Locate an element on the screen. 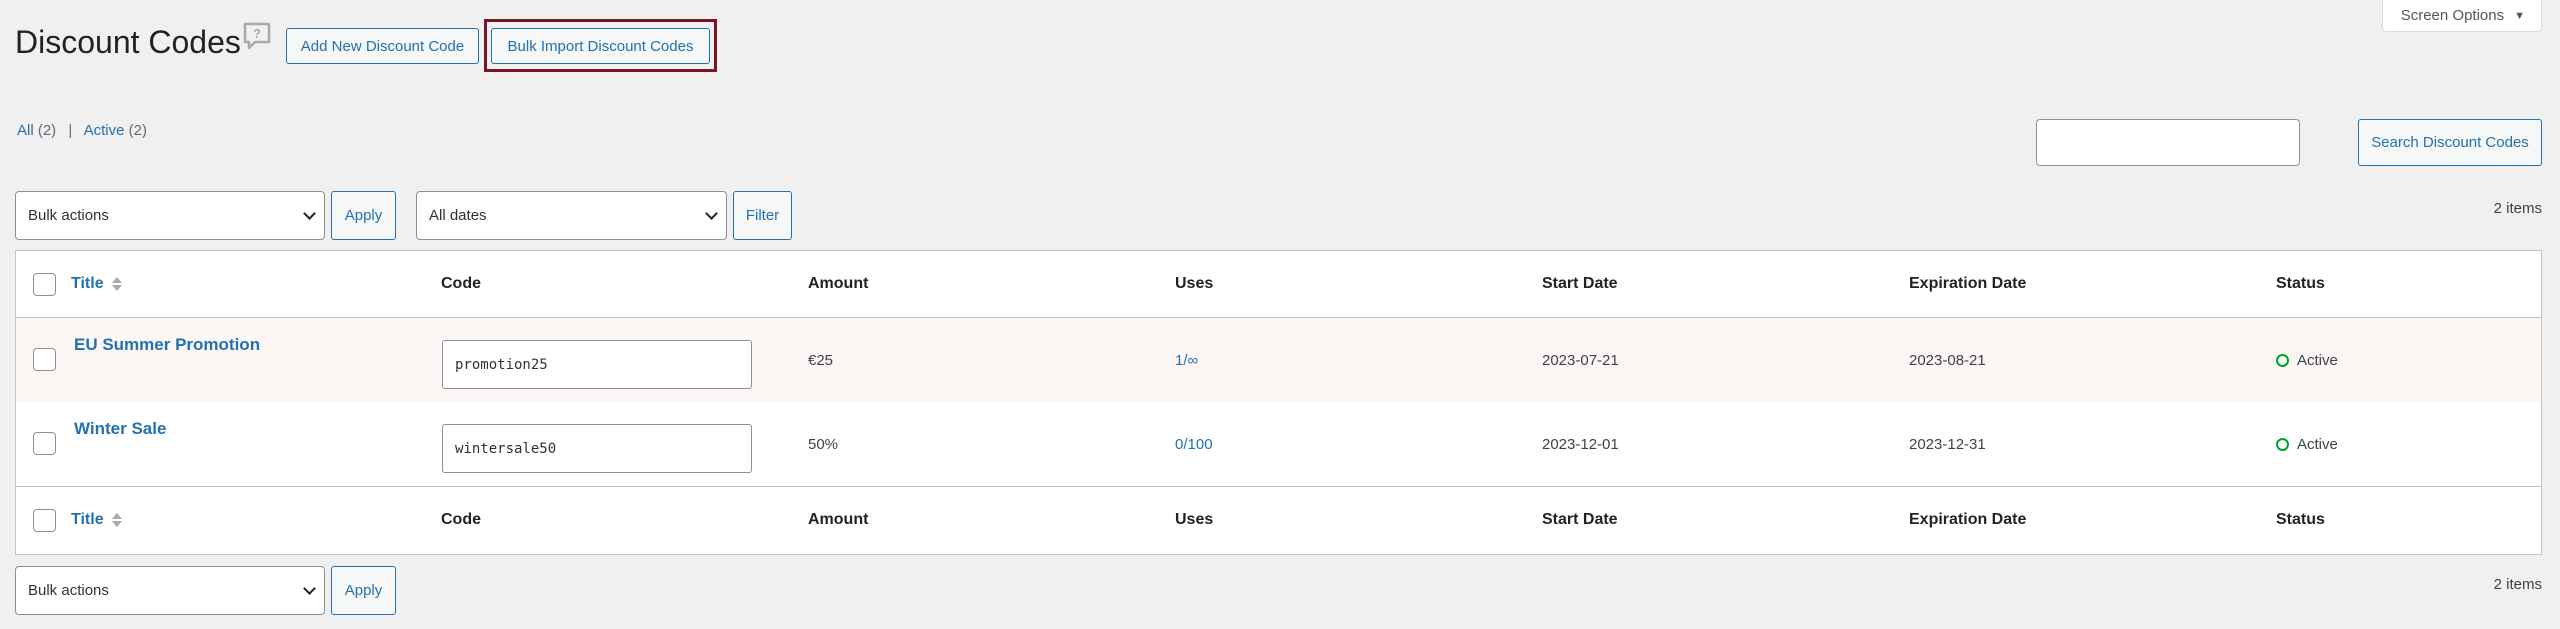 This screenshot has height=629, width=2560. code-field: promotion25 is located at coordinates (597, 364).